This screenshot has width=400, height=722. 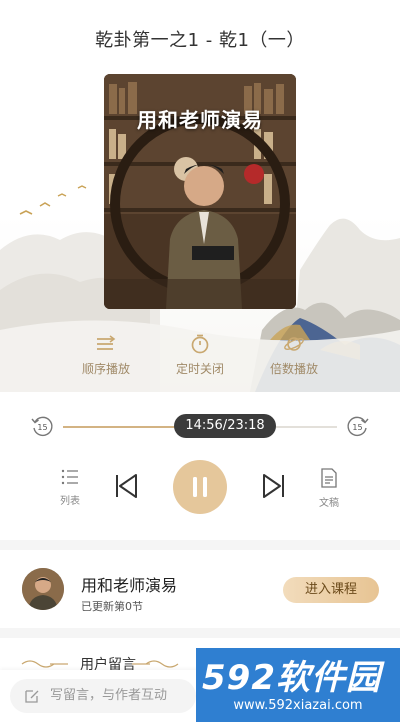 What do you see at coordinates (200, 40) in the screenshot?
I see `track-title: 乾卦第一之1 - 乾1（一）` at bounding box center [200, 40].